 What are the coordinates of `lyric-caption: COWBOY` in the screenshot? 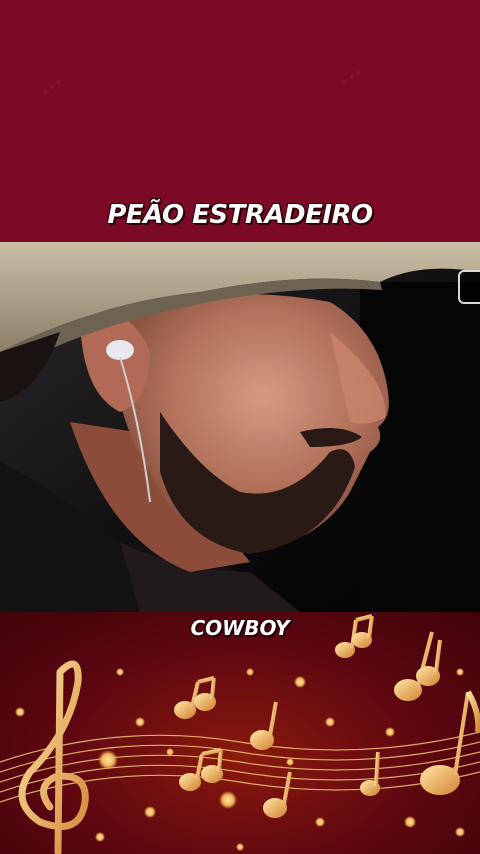 It's located at (240, 628).